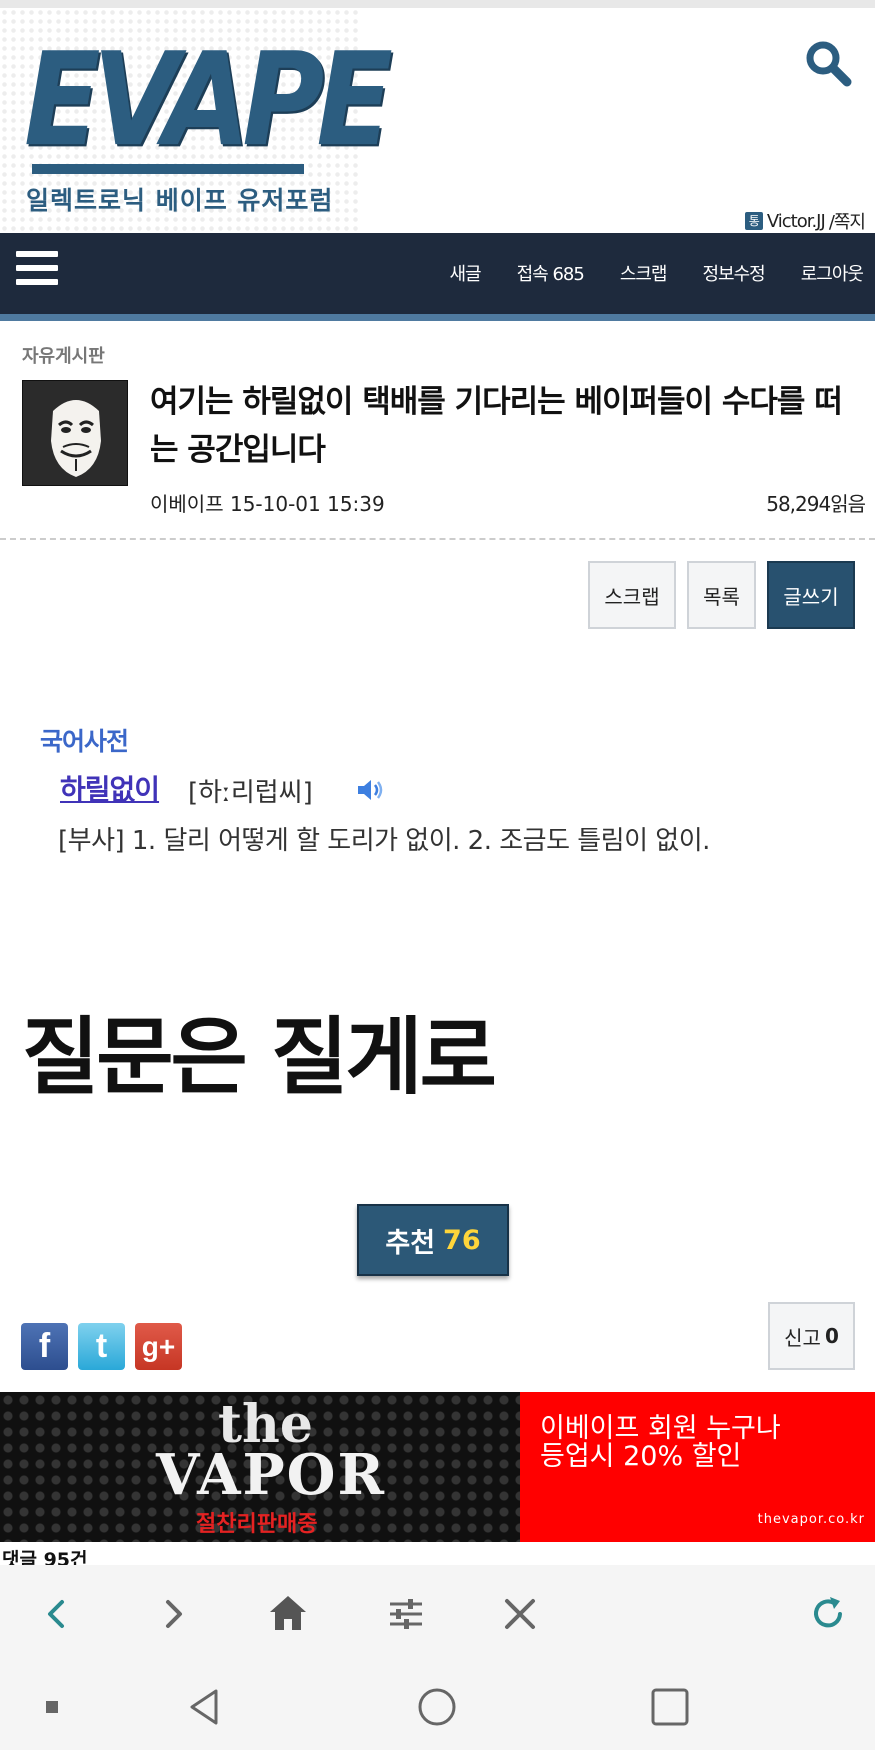 The image size is (875, 1750). I want to click on overview-square-icon, so click(670, 1707).